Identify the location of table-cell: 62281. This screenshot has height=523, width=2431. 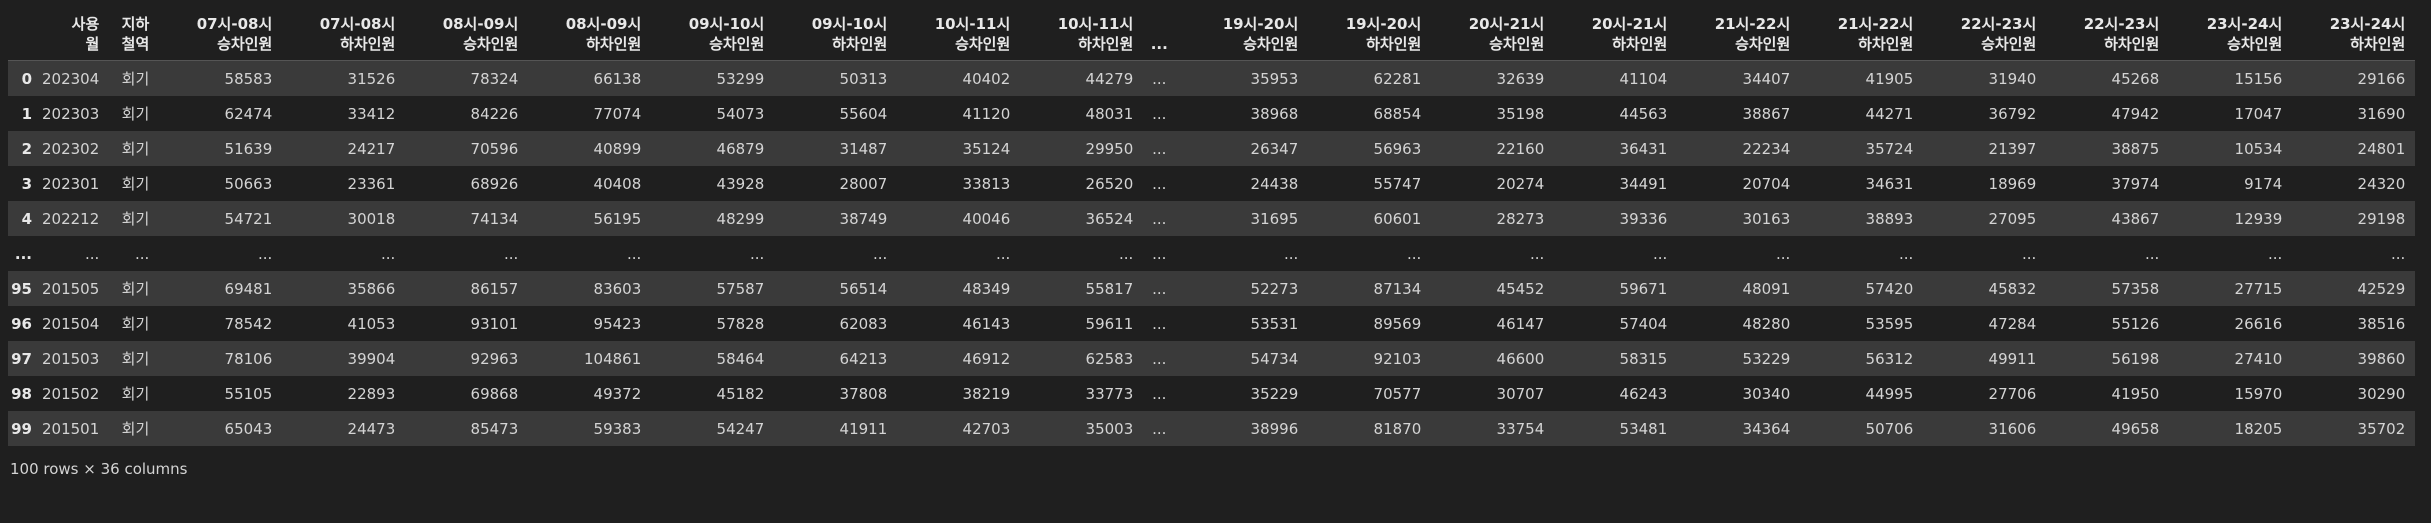
(1397, 78).